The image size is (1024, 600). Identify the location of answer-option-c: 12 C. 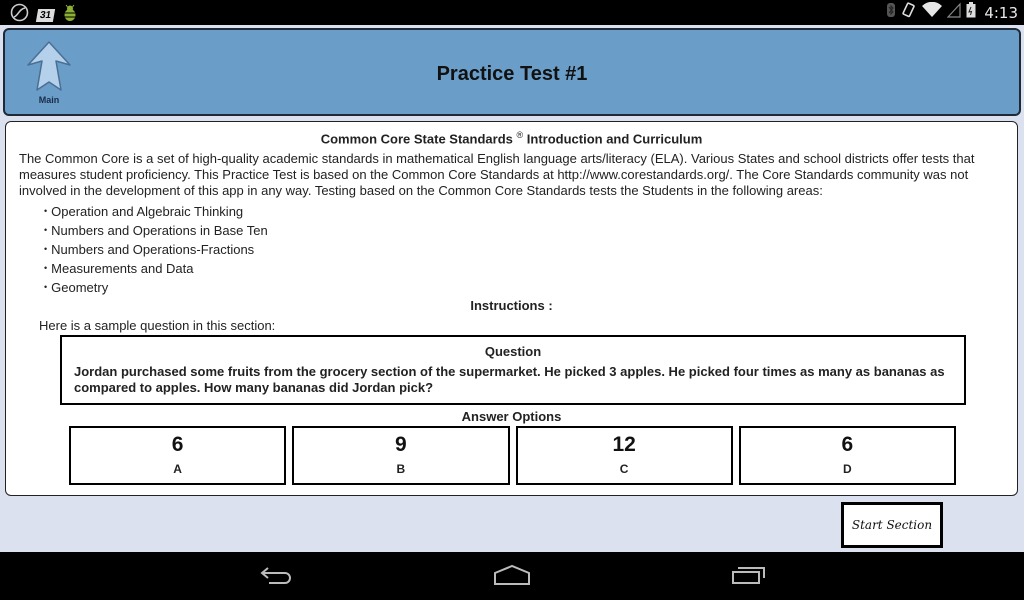
(624, 455).